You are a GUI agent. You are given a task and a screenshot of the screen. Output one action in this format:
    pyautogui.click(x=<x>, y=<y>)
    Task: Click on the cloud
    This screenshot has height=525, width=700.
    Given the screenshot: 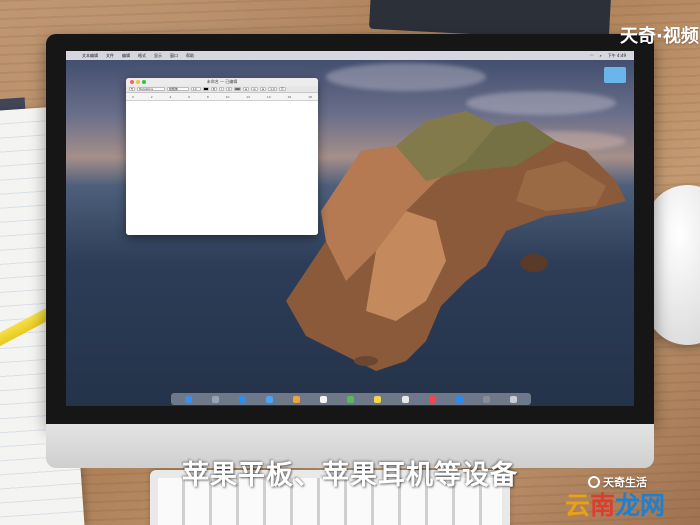 What is the action you would take?
    pyautogui.click(x=406, y=77)
    